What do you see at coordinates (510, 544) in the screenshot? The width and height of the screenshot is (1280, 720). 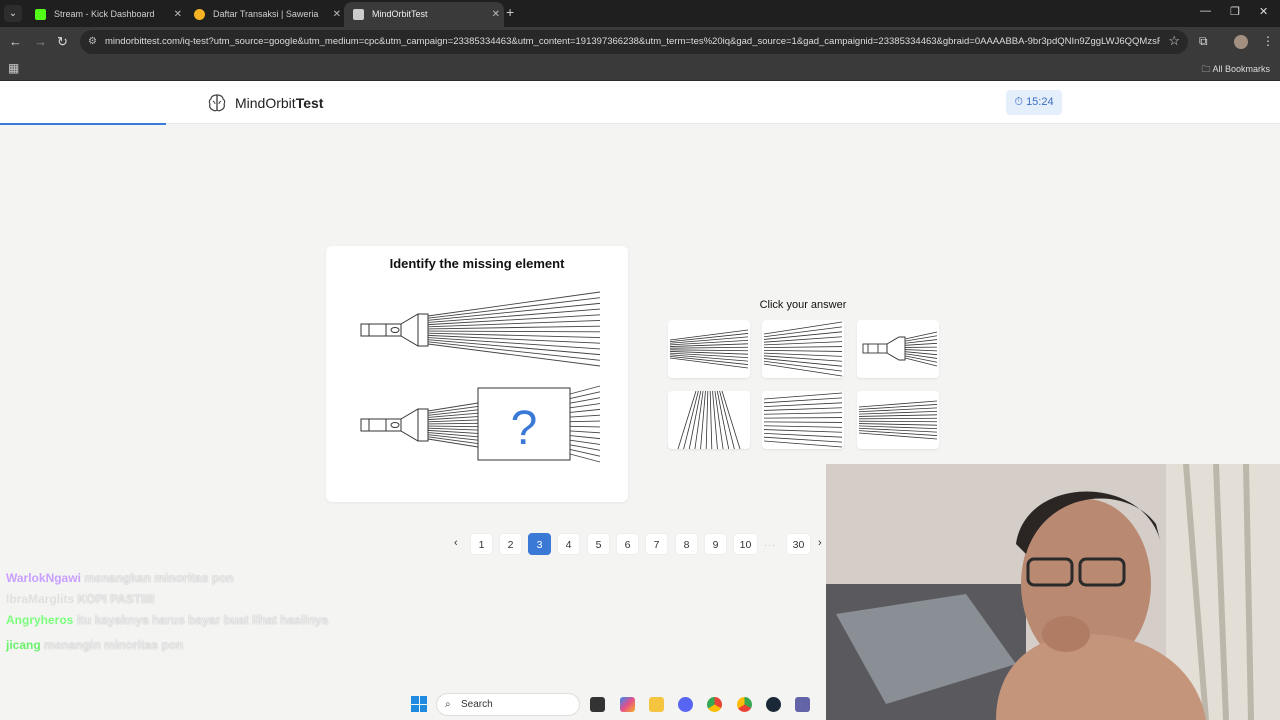 I see `page-button-2: 2` at bounding box center [510, 544].